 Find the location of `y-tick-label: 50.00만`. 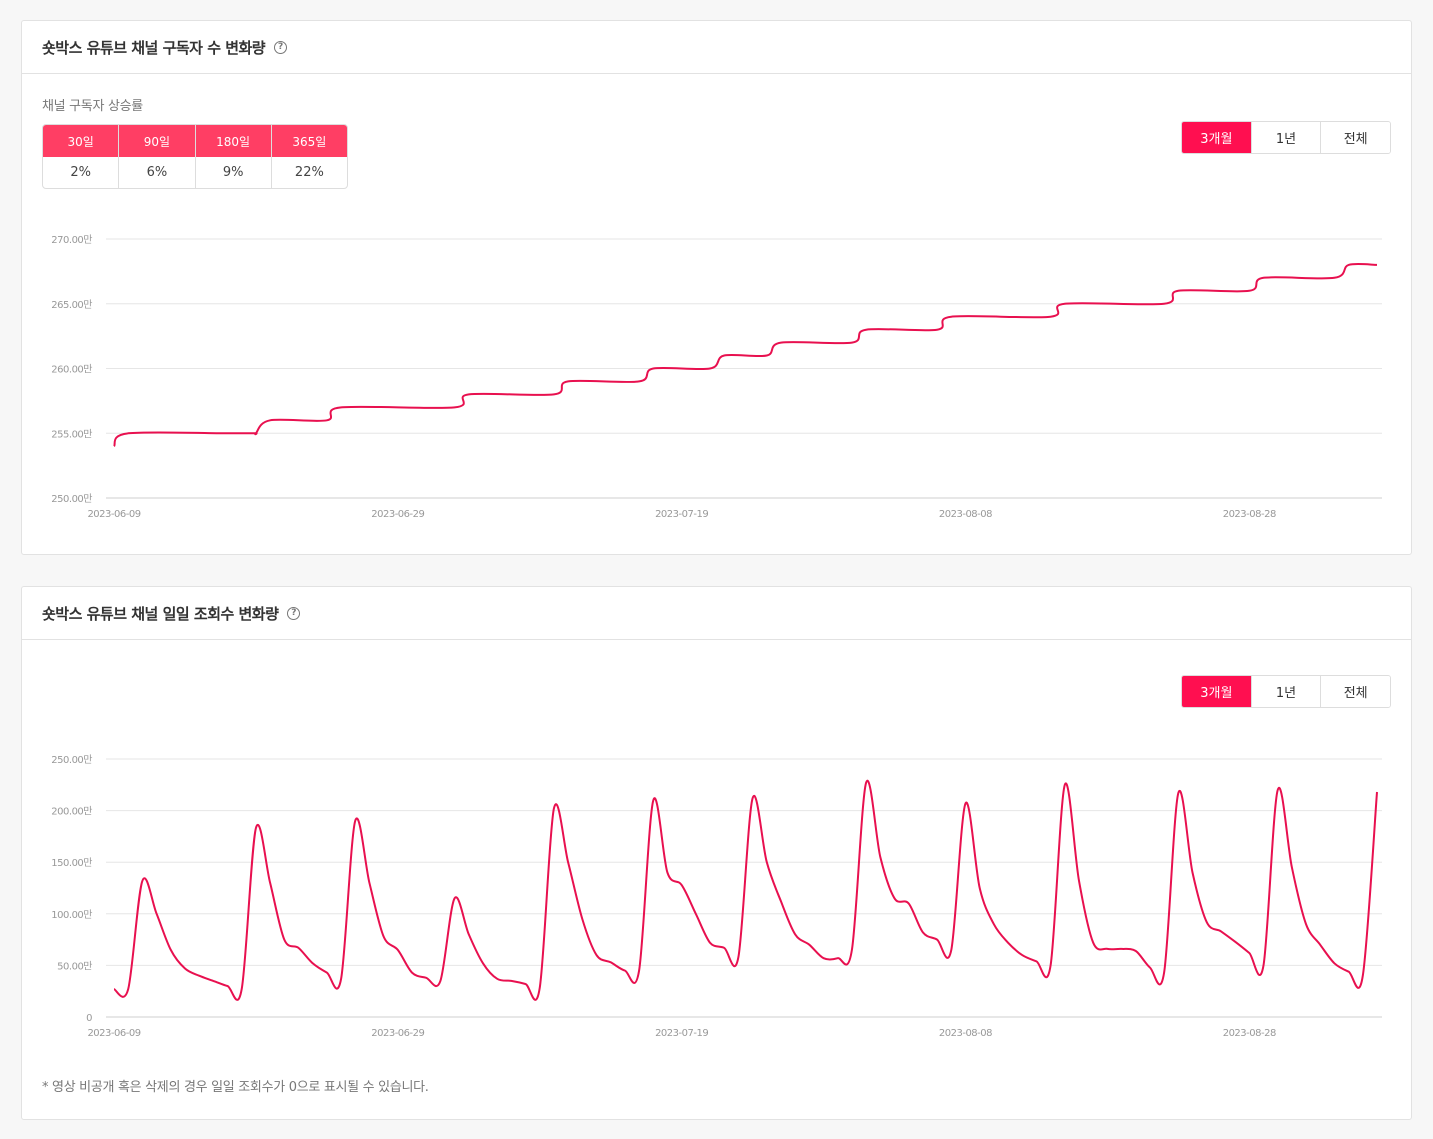

y-tick-label: 50.00만 is located at coordinates (74, 966).